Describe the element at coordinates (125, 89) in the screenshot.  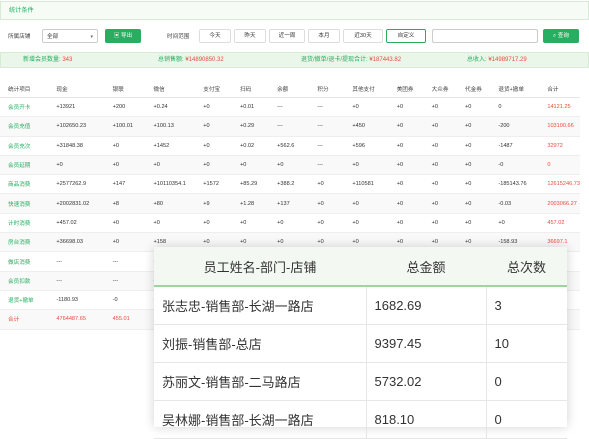
I see `column-header: 银联` at that location.